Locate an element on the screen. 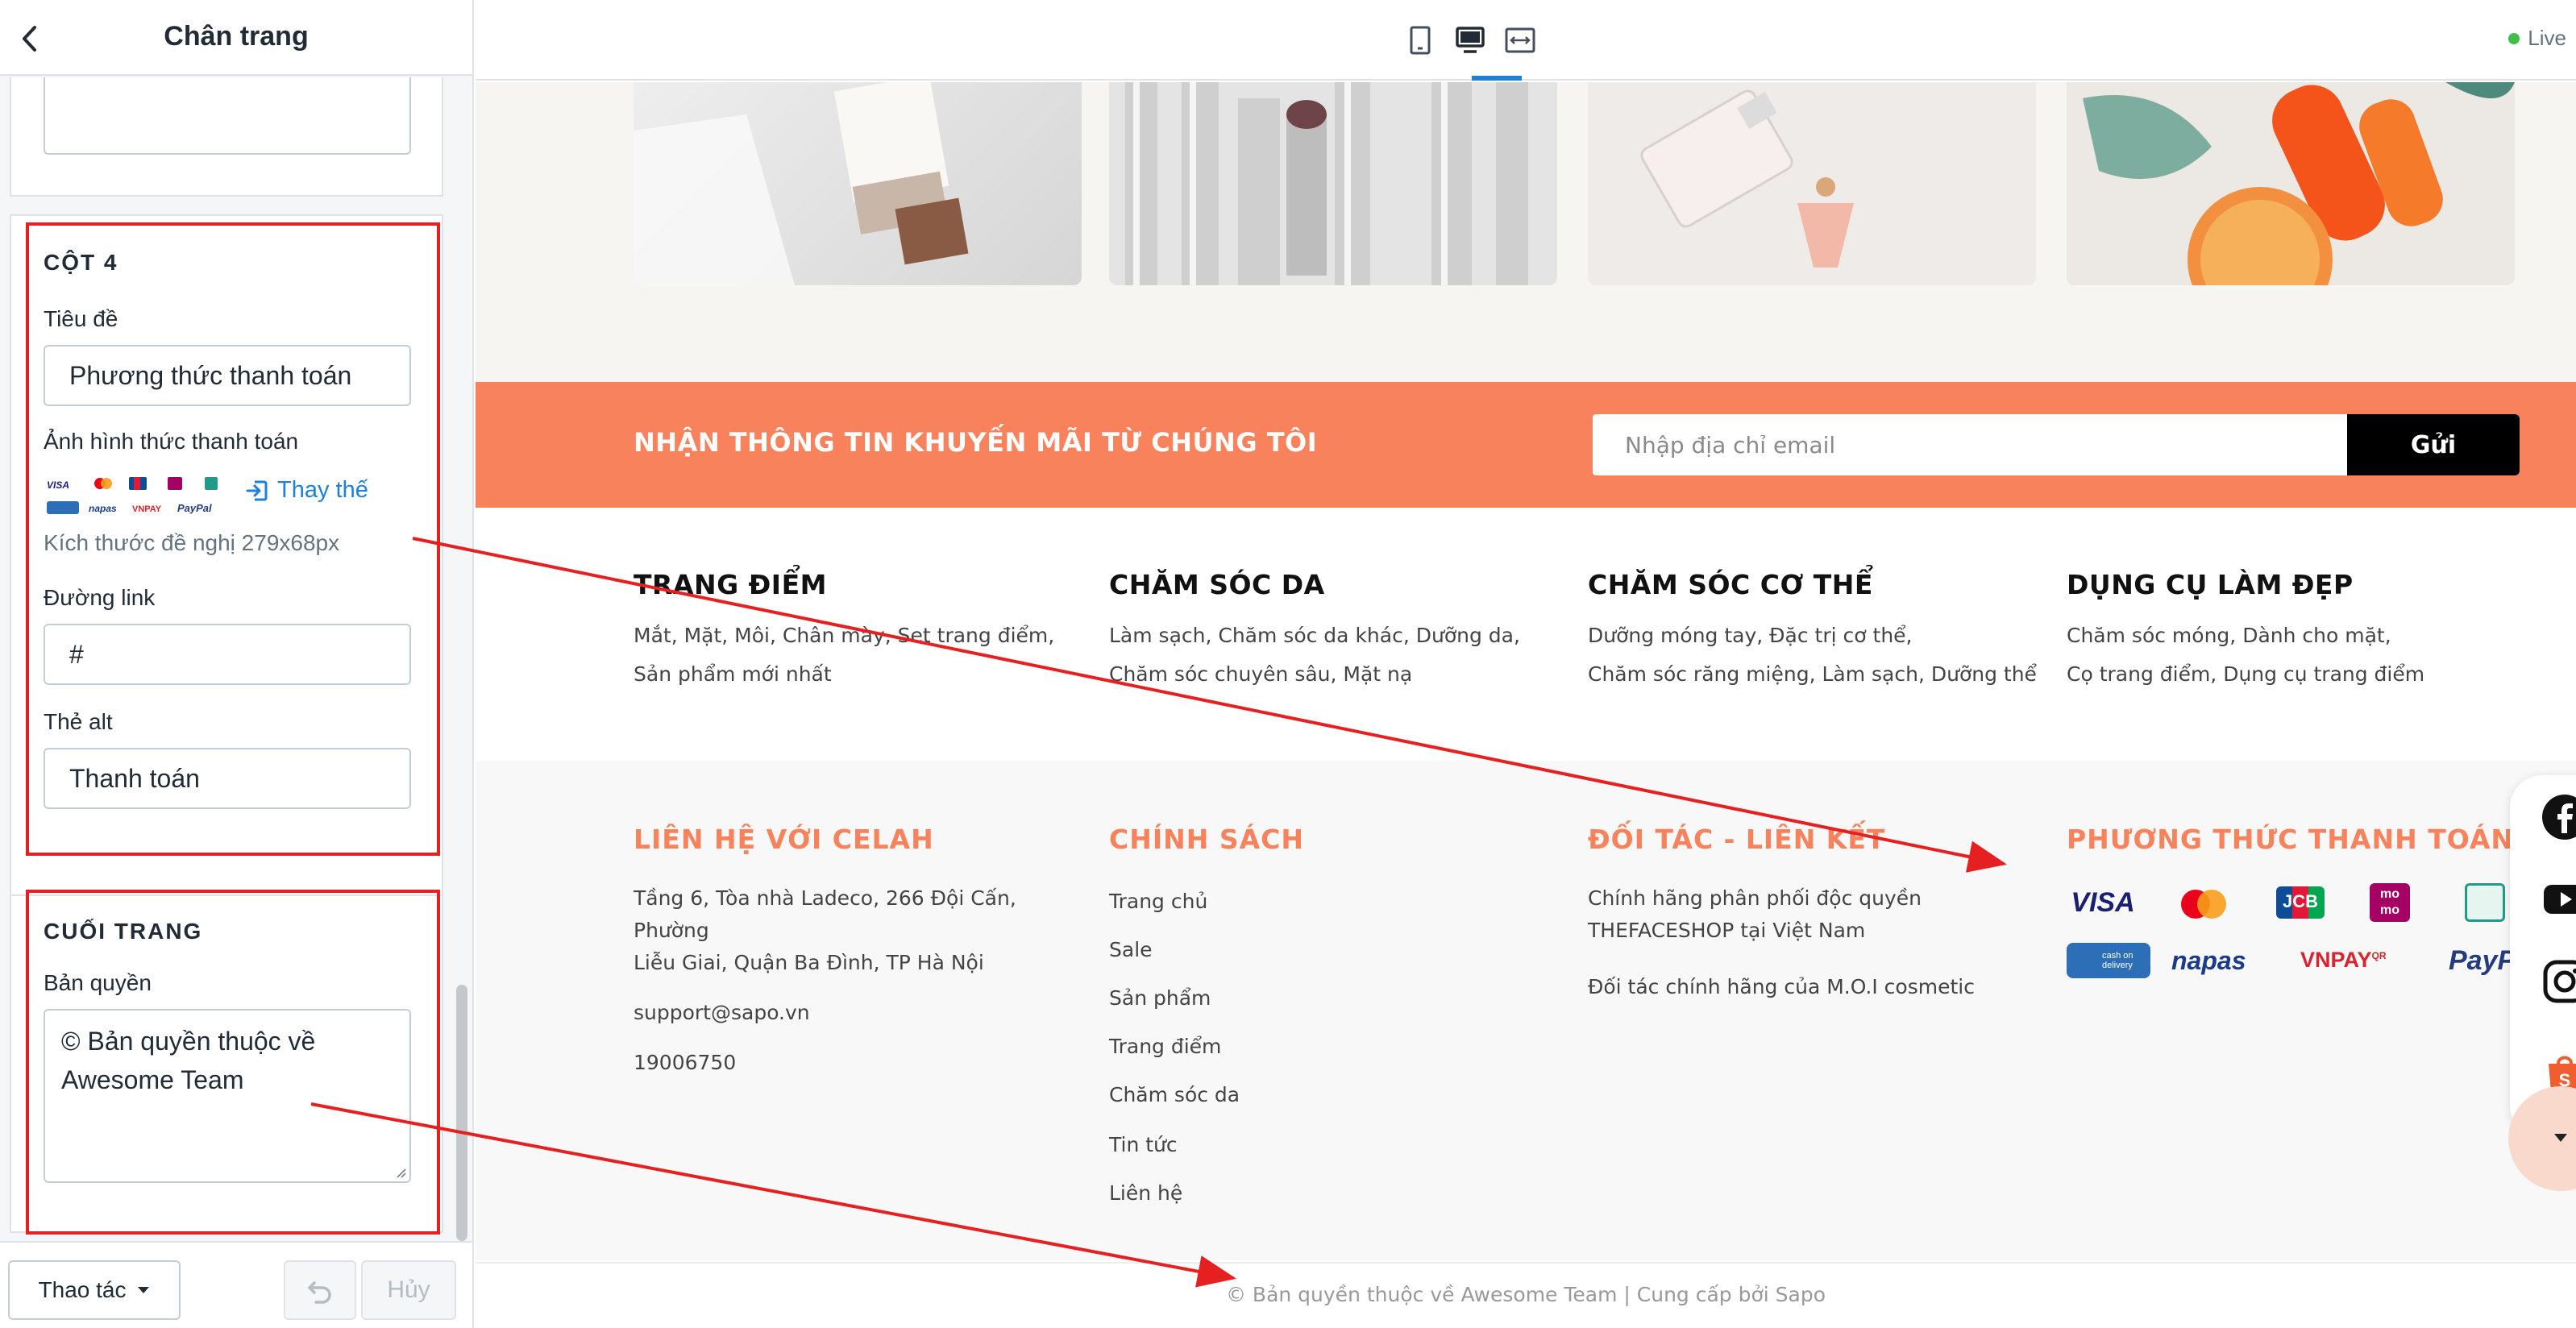 The image size is (2576, 1328). footer-contact-title: LIÊN HỆ VỚI CELAH is located at coordinates (784, 840).